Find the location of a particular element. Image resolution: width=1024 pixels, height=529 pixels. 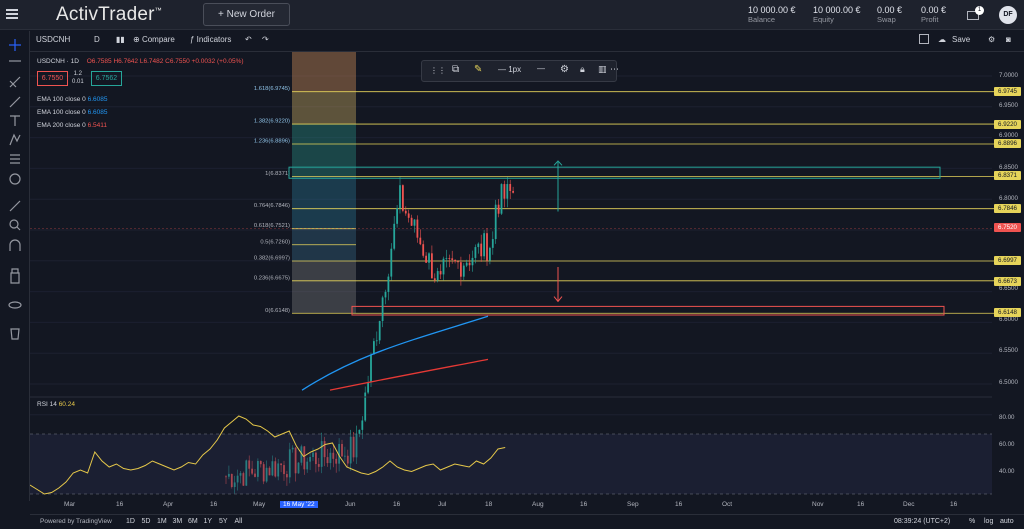

indicators-button: ƒ Indicators is located at coordinates (210, 39).